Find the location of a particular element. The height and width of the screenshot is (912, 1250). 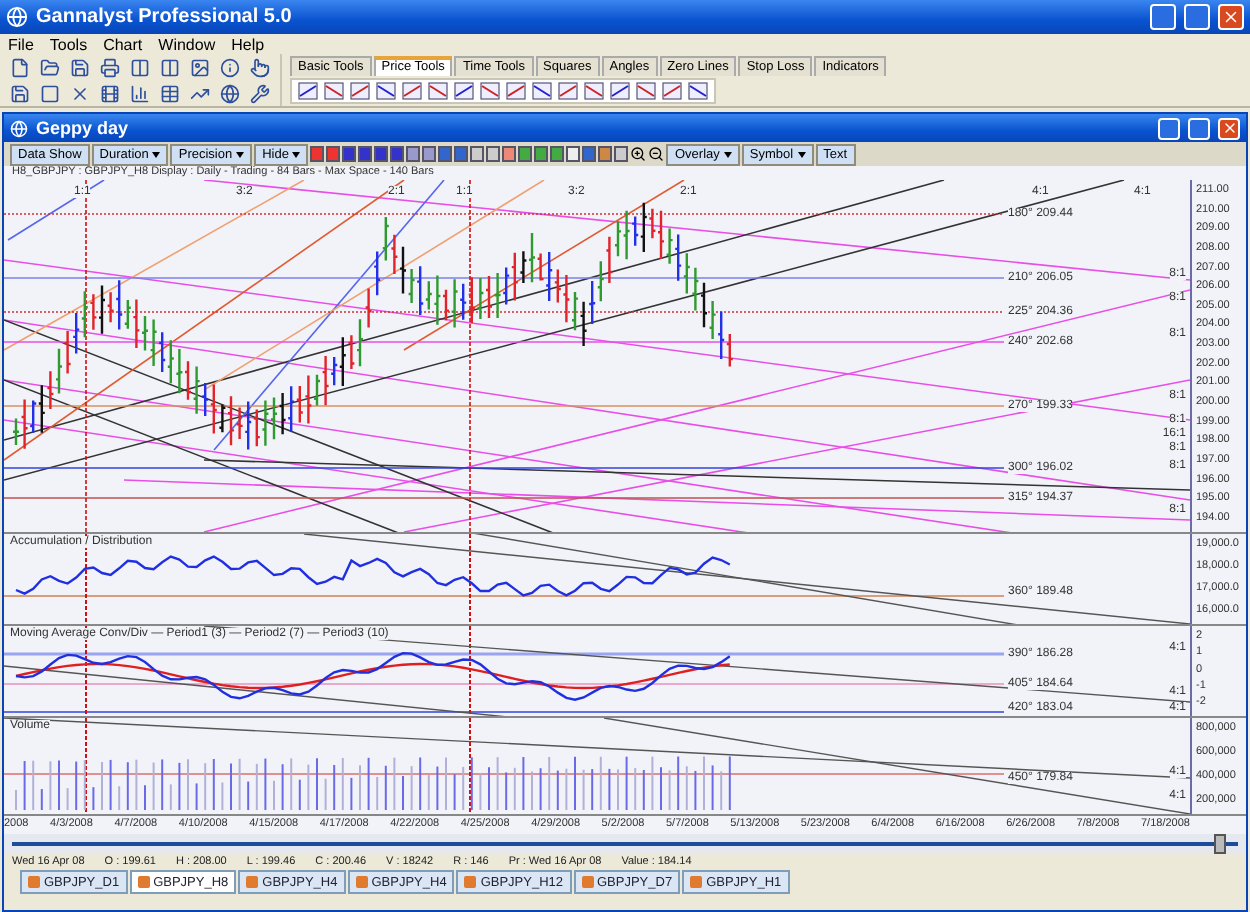

menu-item: Window is located at coordinates (187, 44).